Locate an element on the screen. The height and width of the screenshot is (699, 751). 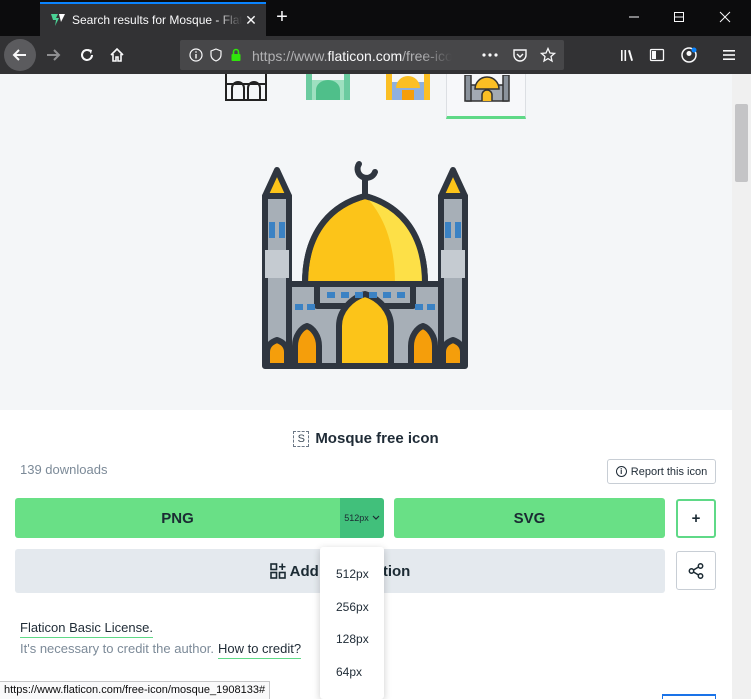
credit-text: It's necessary to credit the author. is located at coordinates (117, 648).